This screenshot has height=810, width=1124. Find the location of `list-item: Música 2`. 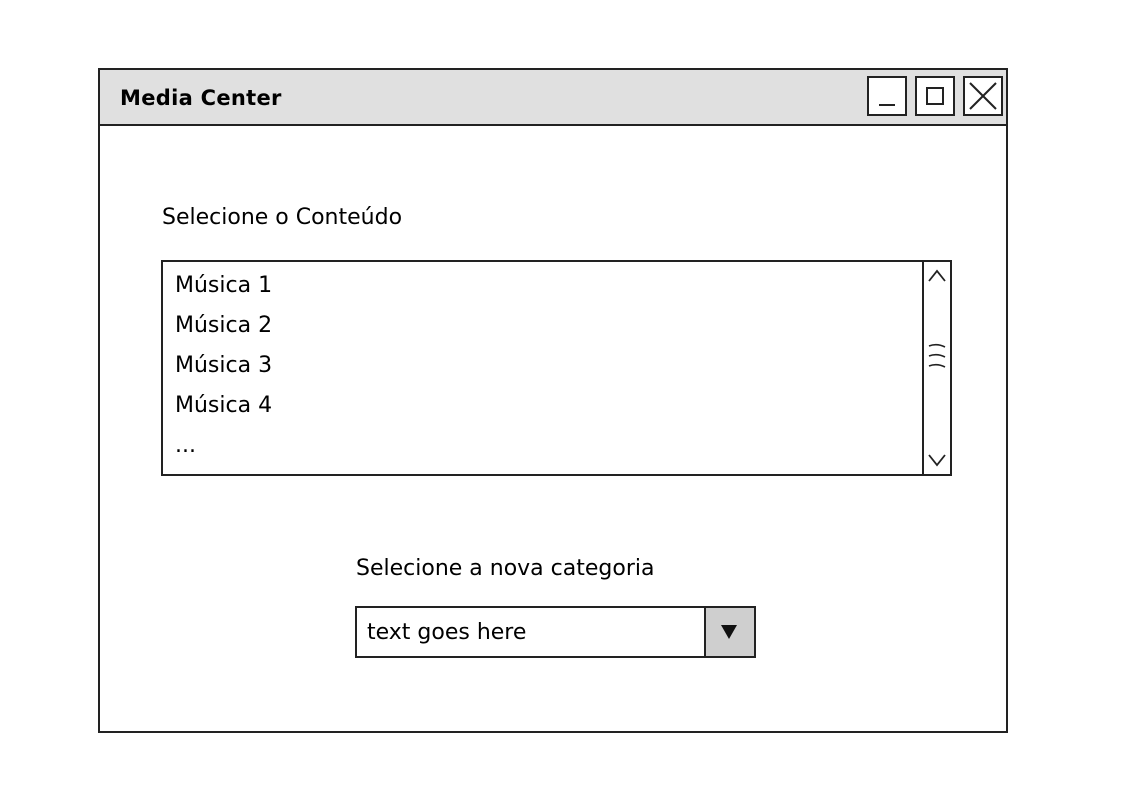

list-item: Música 2 is located at coordinates (223, 330).